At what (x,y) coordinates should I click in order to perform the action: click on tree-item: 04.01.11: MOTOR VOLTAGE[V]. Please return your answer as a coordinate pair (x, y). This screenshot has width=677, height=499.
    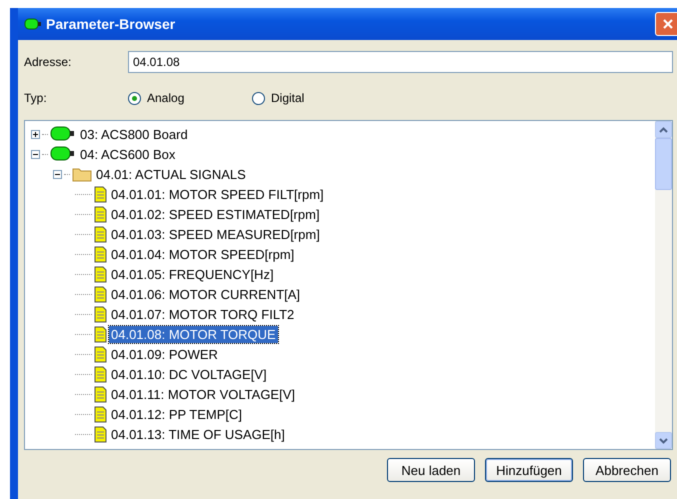
    Looking at the image, I should click on (203, 394).